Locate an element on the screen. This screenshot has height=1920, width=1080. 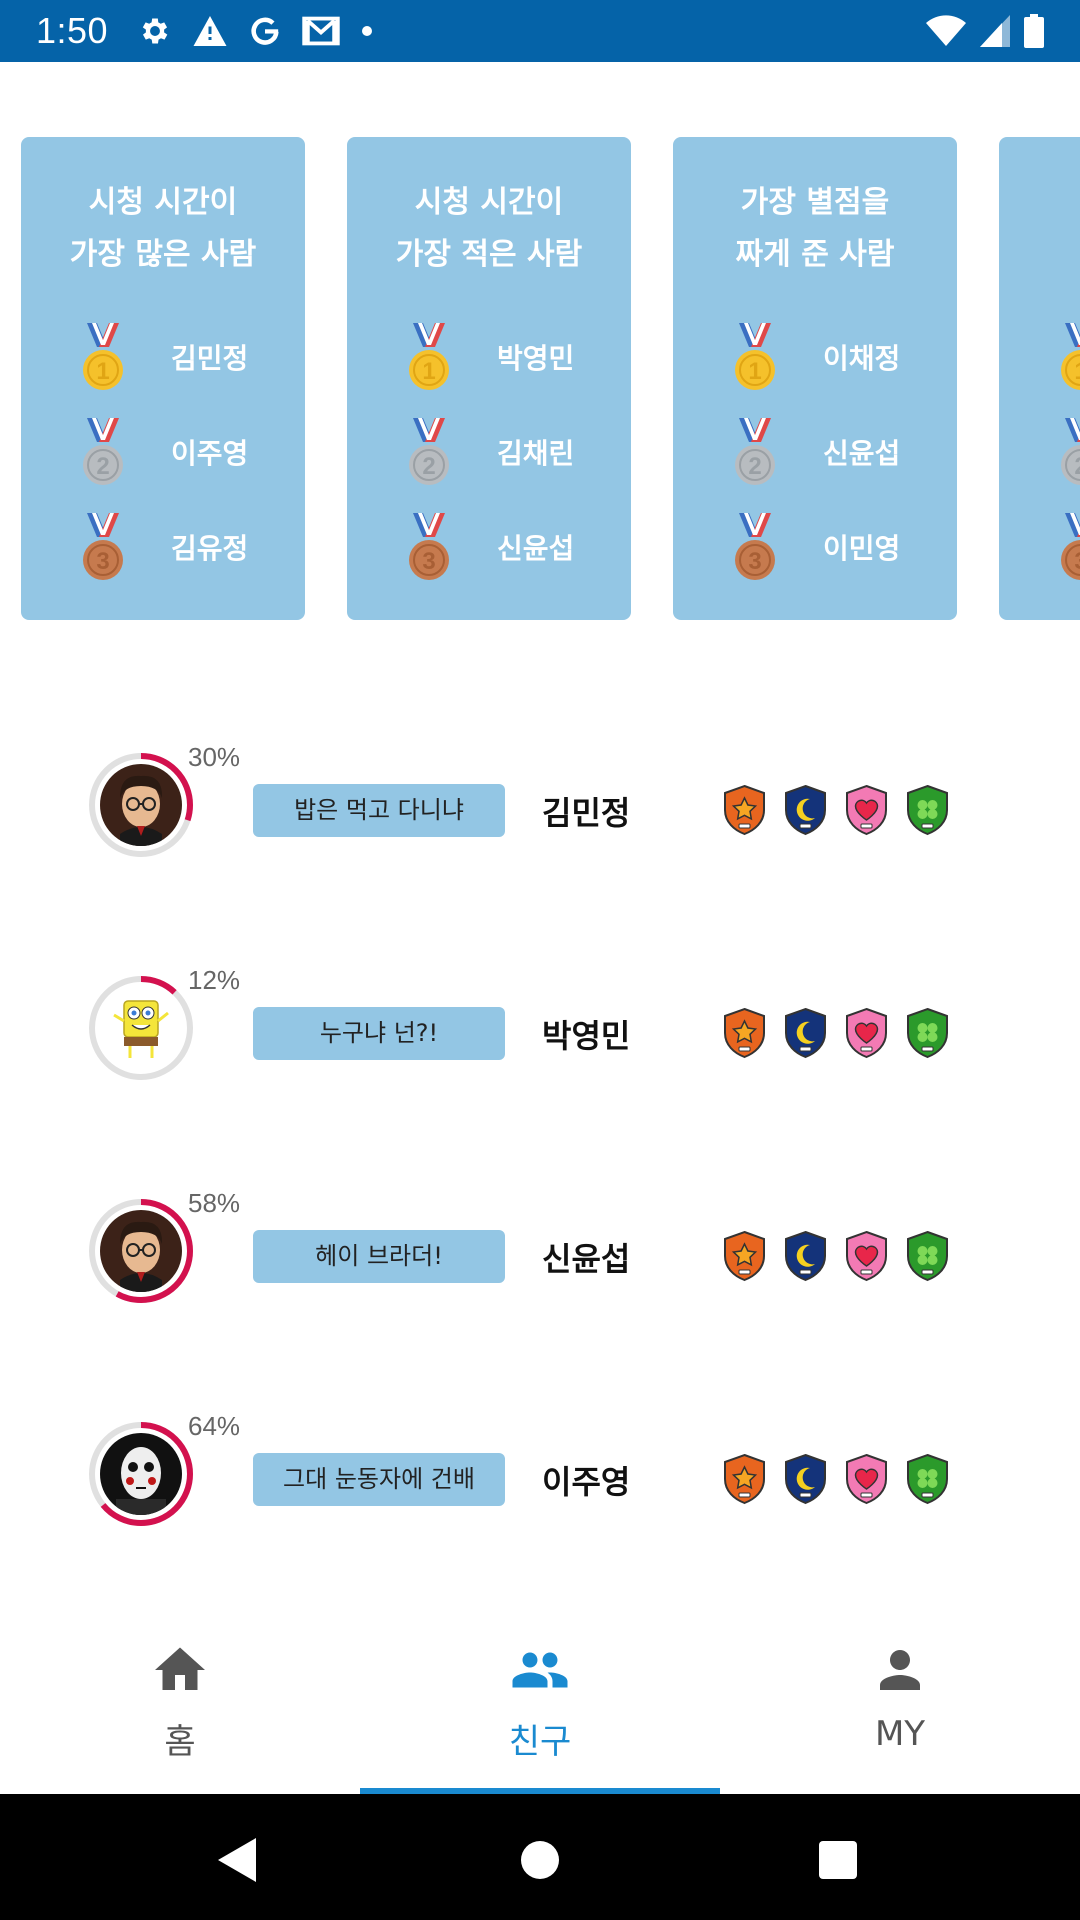
wifi-icon is located at coordinates (946, 30).